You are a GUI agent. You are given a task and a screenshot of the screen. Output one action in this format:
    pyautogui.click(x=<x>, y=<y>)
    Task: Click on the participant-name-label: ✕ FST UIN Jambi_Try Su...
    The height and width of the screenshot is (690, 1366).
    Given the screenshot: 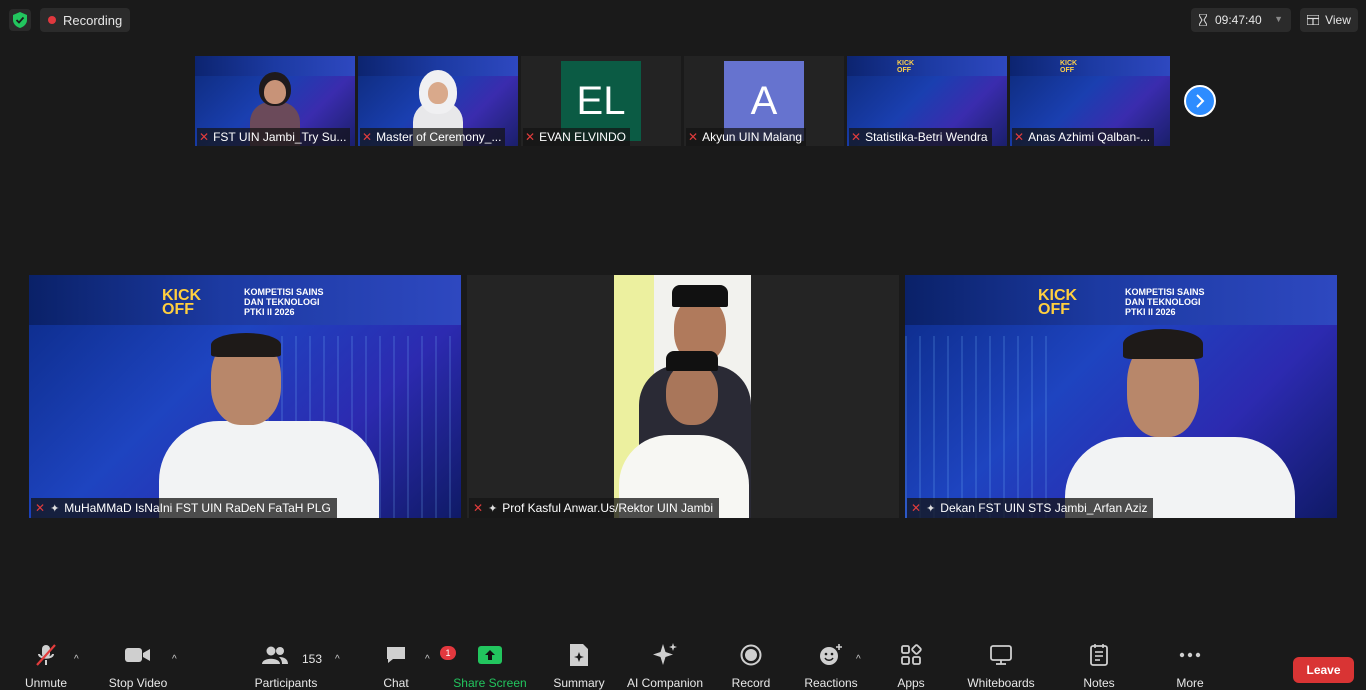 What is the action you would take?
    pyautogui.click(x=274, y=137)
    